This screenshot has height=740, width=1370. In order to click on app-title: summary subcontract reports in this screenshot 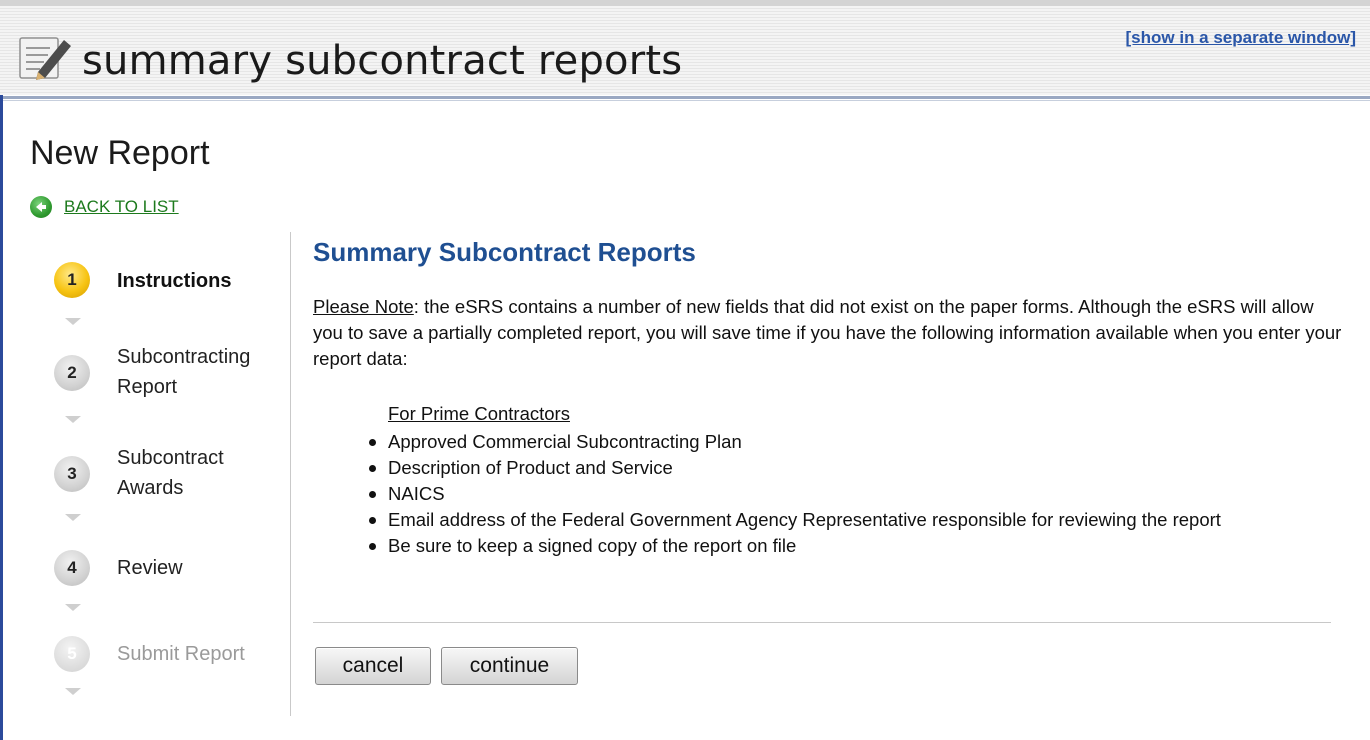, I will do `click(382, 61)`.